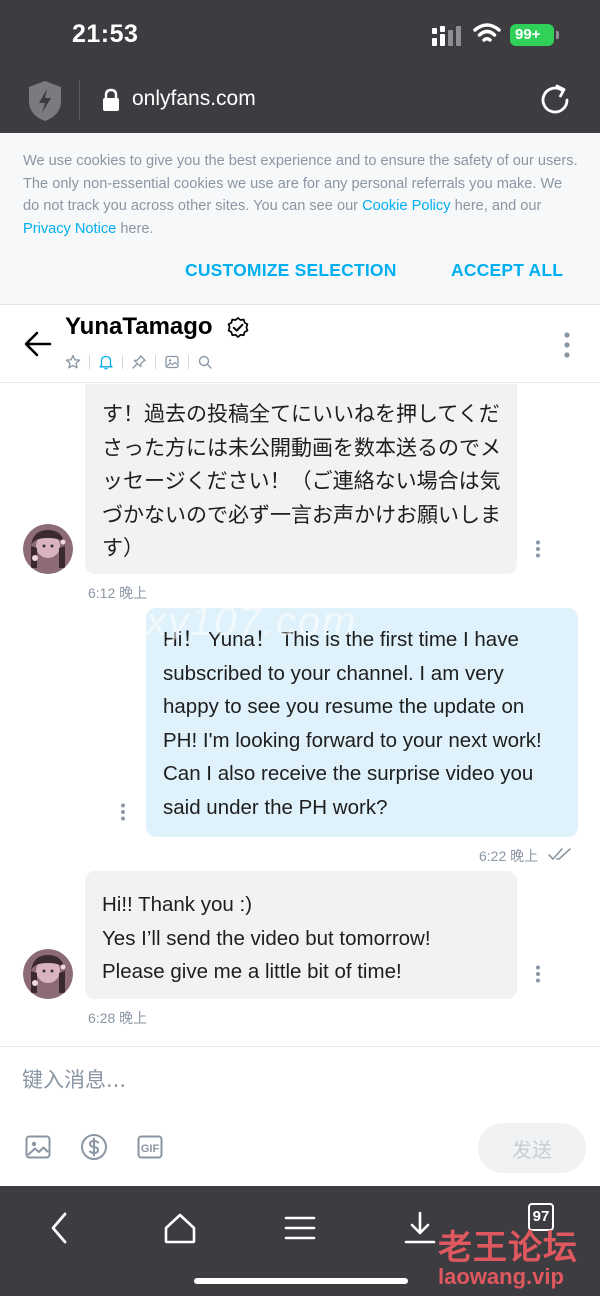 Image resolution: width=600 pixels, height=1296 pixels. I want to click on download-icon, so click(420, 1228).